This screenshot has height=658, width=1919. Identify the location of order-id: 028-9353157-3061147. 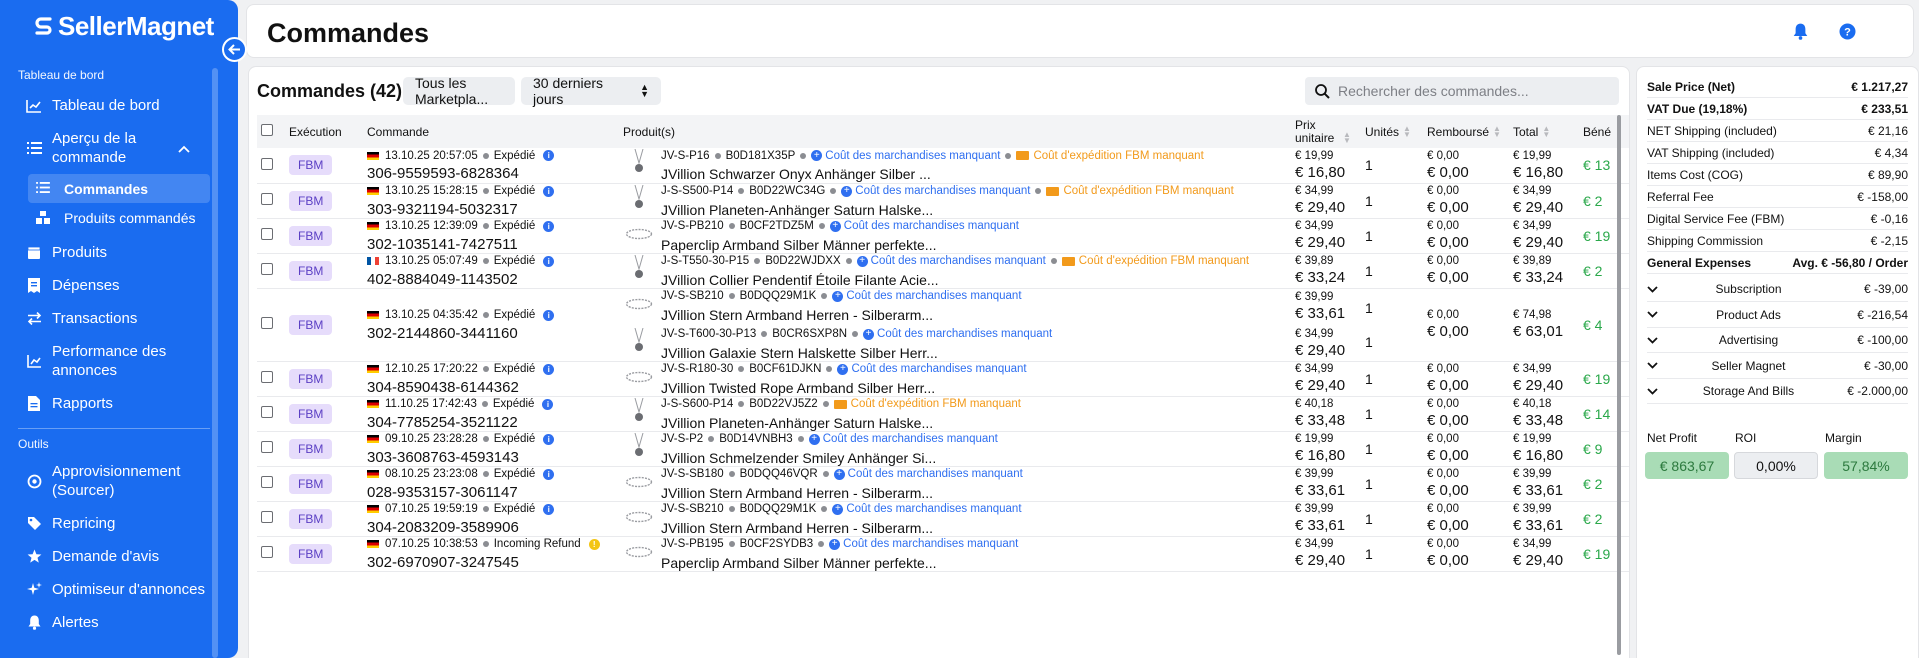
(491, 492).